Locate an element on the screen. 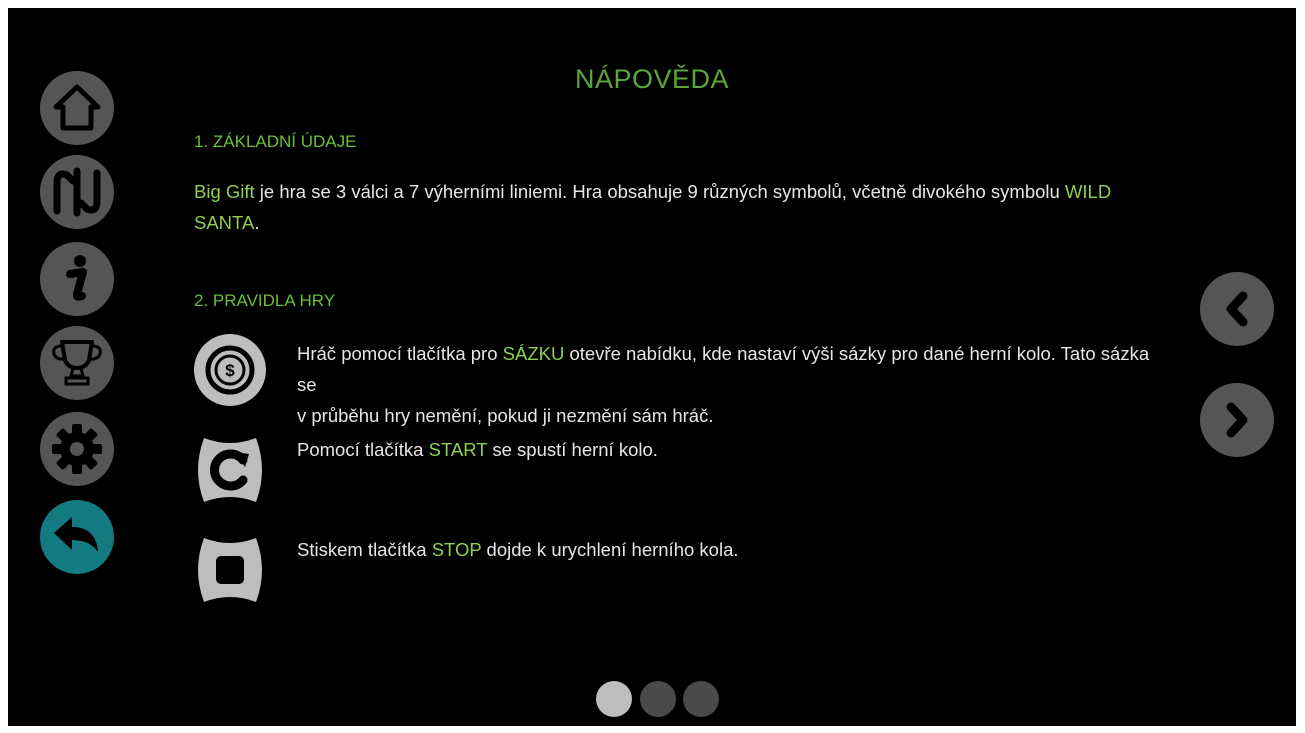 The width and height of the screenshot is (1305, 733). trophy-button is located at coordinates (77, 363).